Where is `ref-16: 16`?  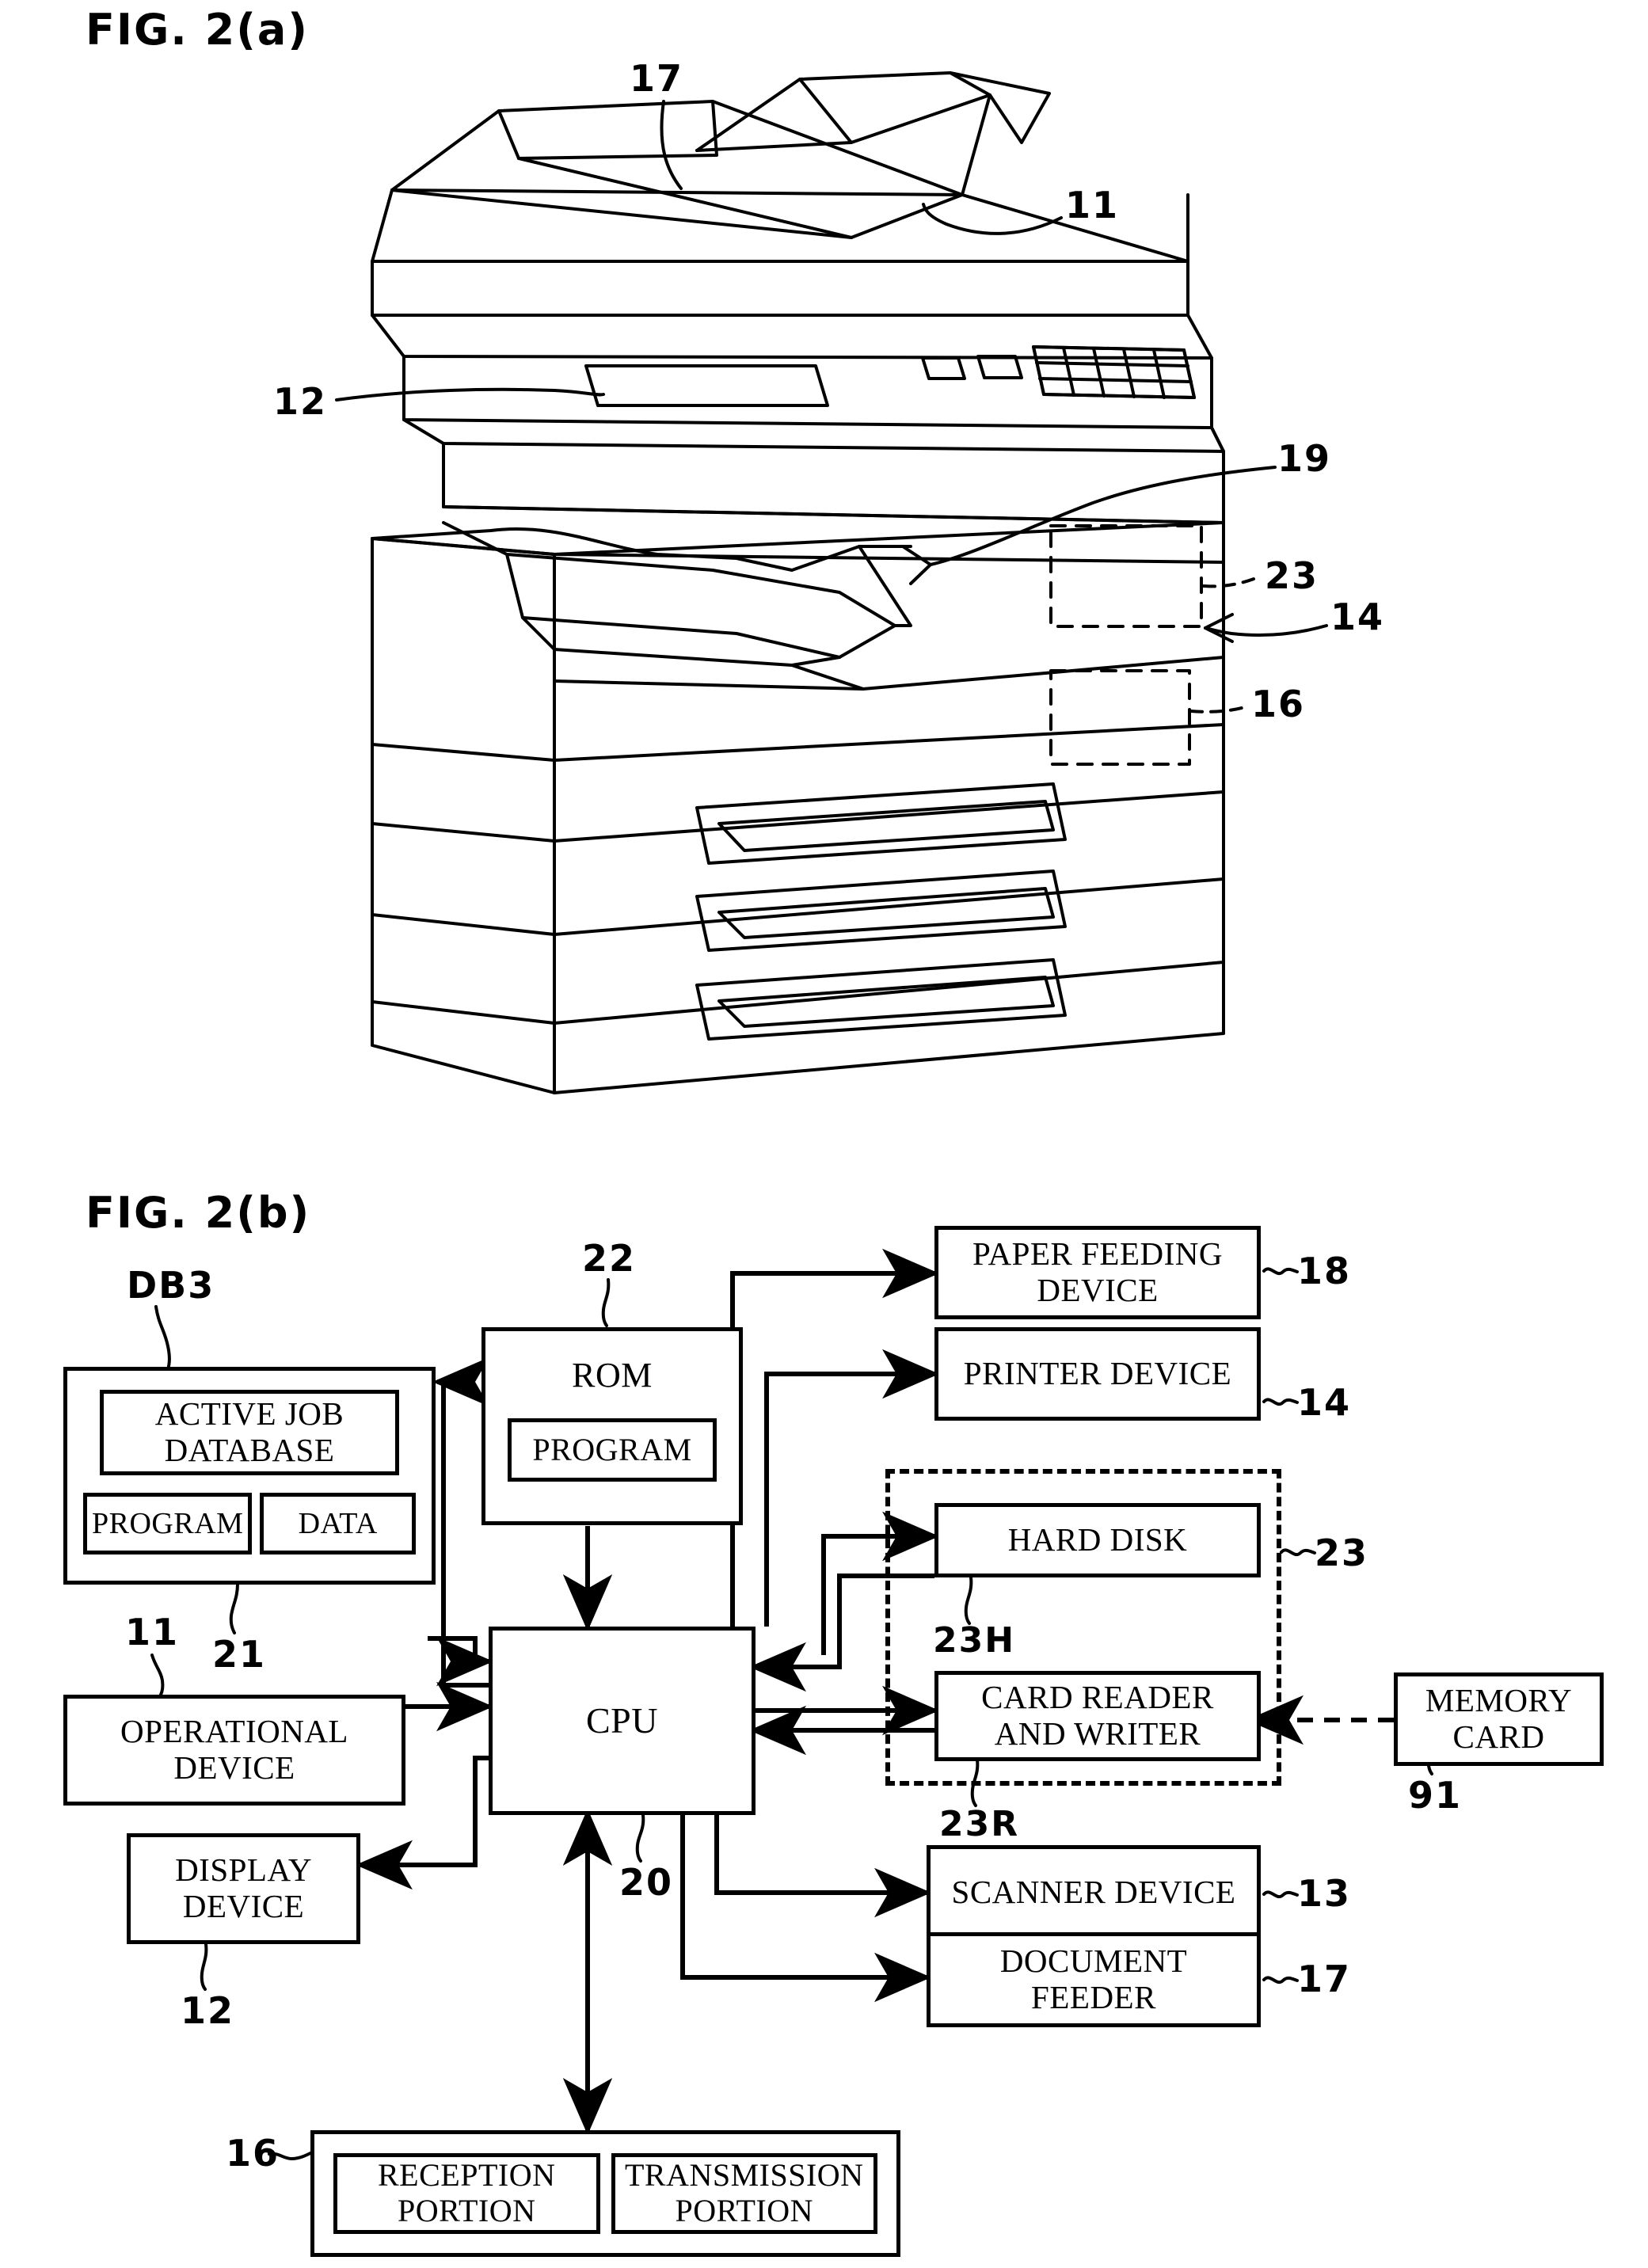 ref-16: 16 is located at coordinates (253, 2153).